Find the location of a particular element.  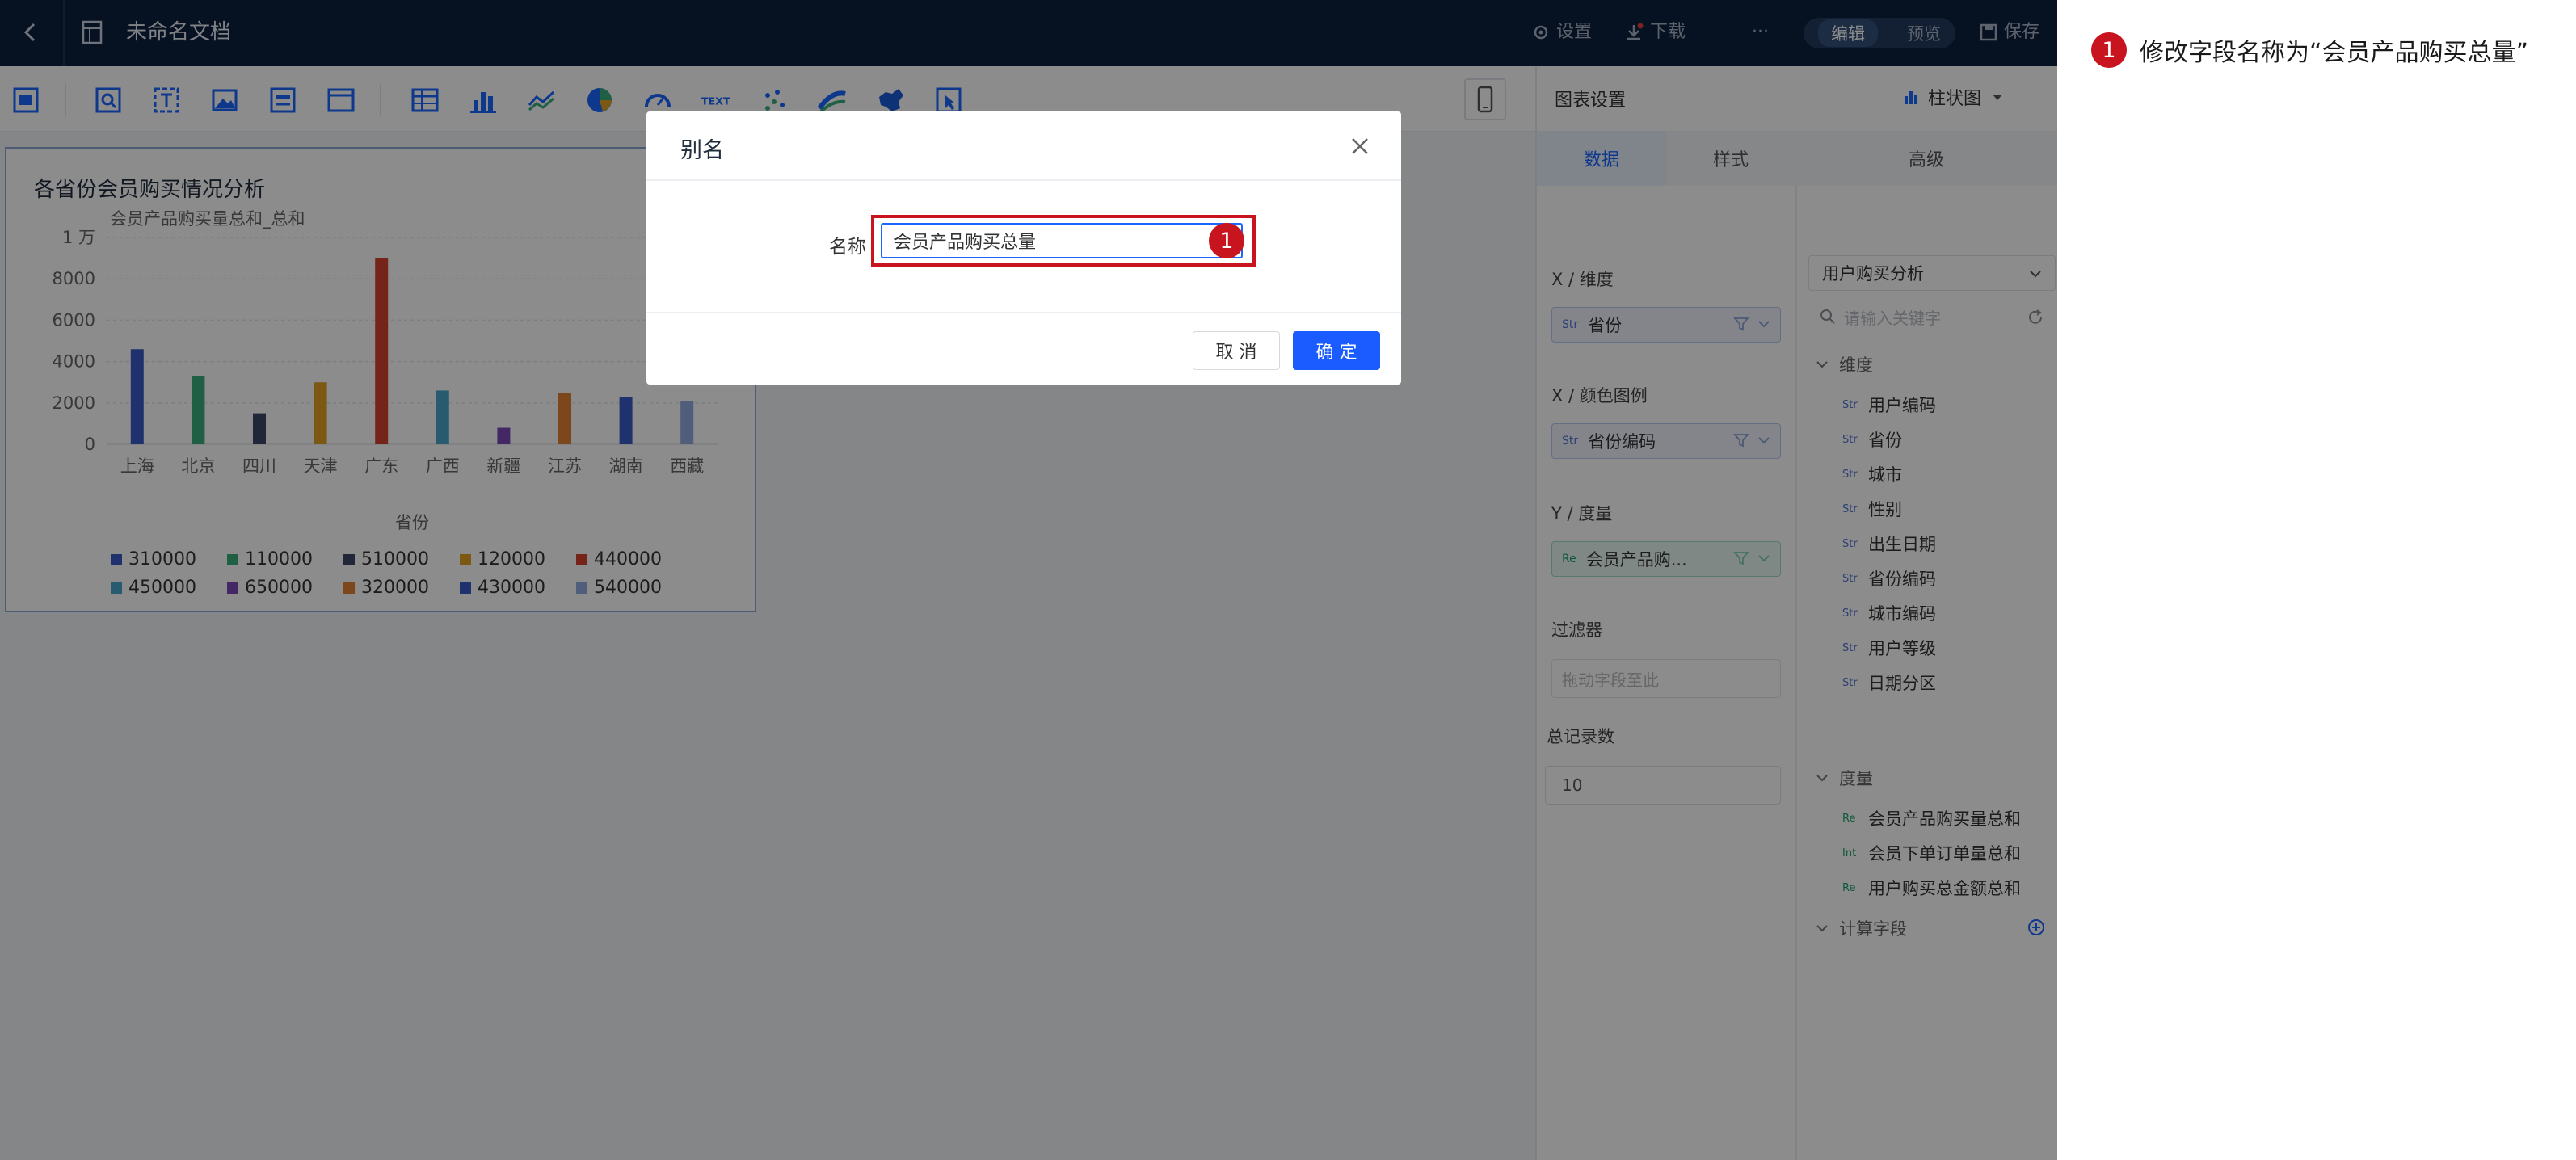

alias-dialog: 别名 名称 1 取 消 确 定 is located at coordinates (1023, 248).